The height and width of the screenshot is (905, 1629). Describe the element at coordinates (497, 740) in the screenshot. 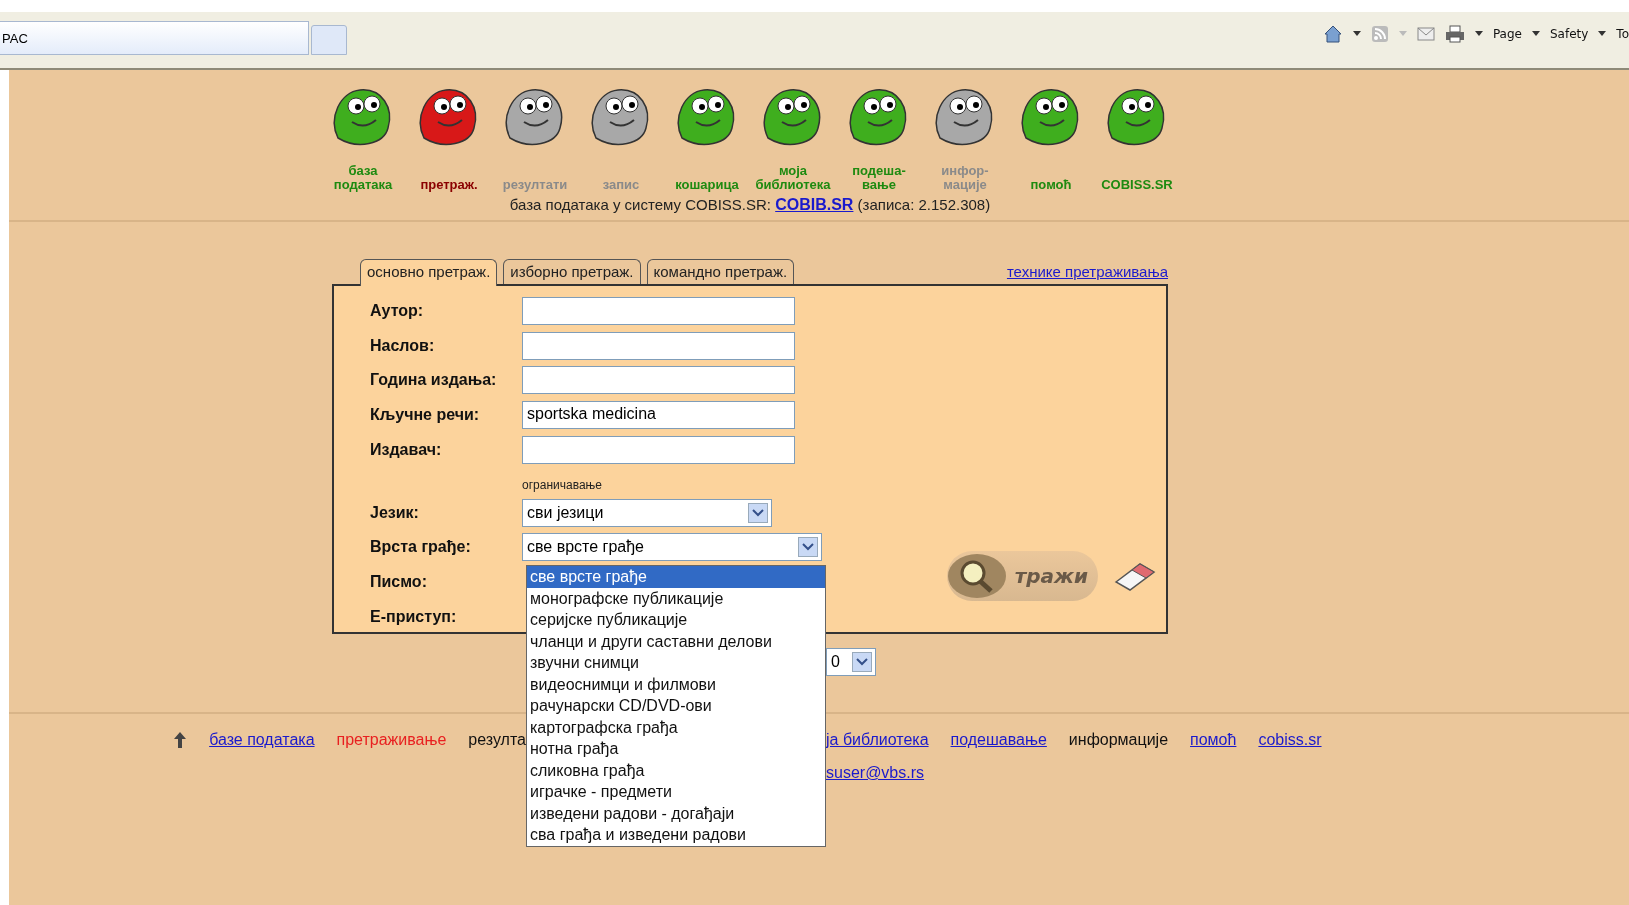

I see `footer-nav-link: резулта` at that location.